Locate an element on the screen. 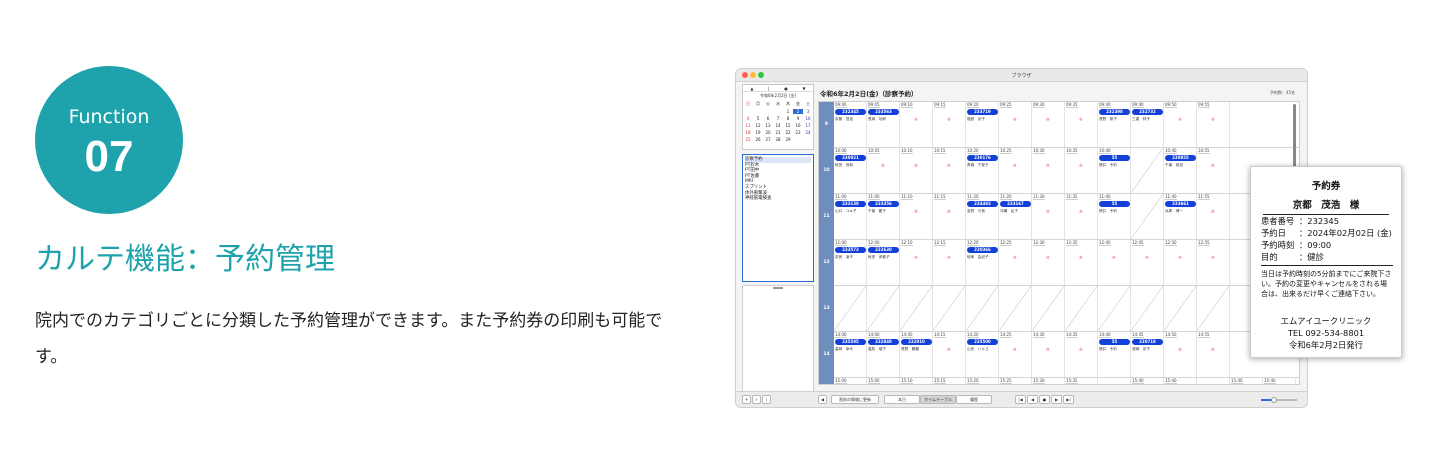 The image size is (1441, 449). view-today-button: 本日 is located at coordinates (902, 399).